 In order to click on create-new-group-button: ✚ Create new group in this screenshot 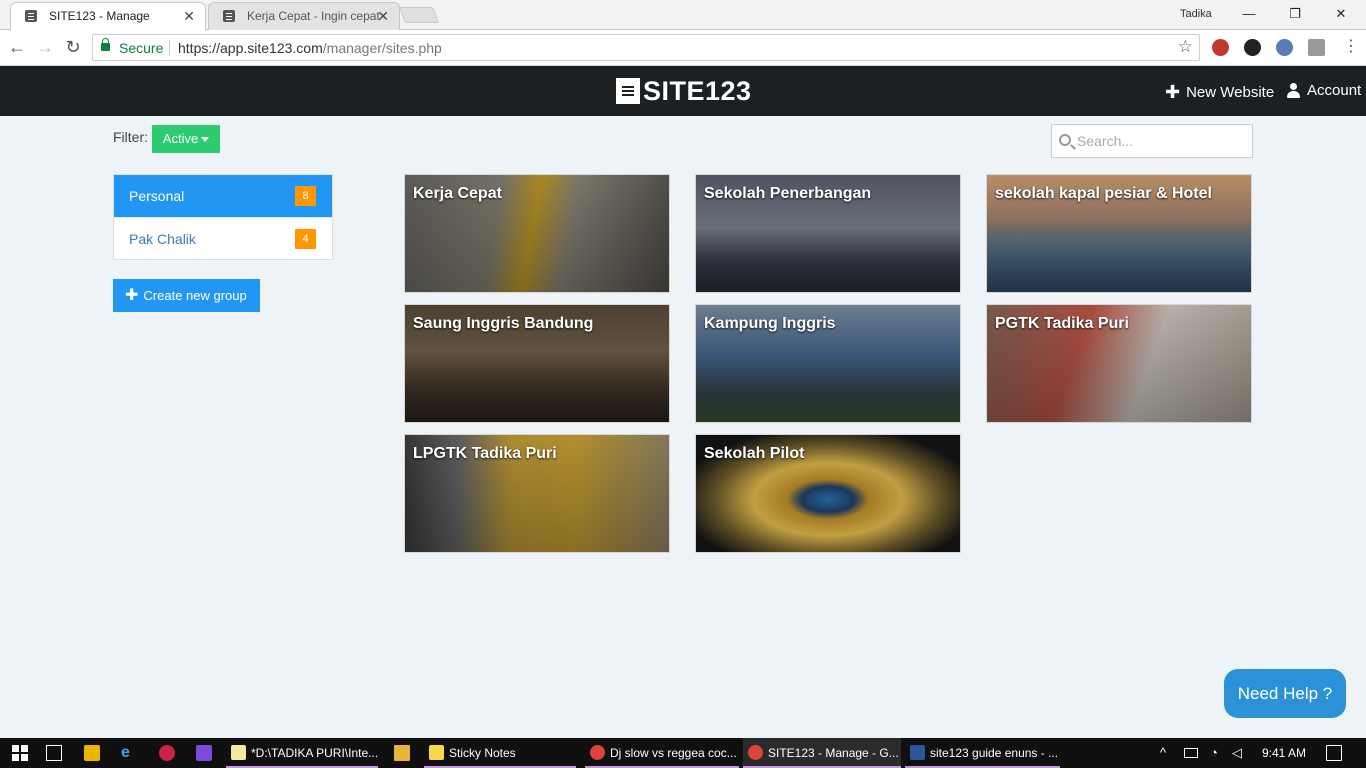, I will do `click(186, 295)`.